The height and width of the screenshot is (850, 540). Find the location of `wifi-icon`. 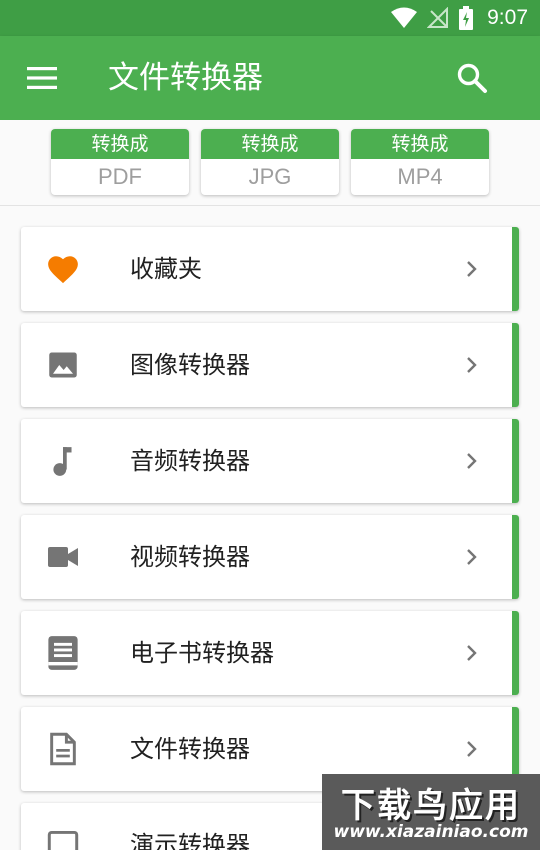

wifi-icon is located at coordinates (404, 17).